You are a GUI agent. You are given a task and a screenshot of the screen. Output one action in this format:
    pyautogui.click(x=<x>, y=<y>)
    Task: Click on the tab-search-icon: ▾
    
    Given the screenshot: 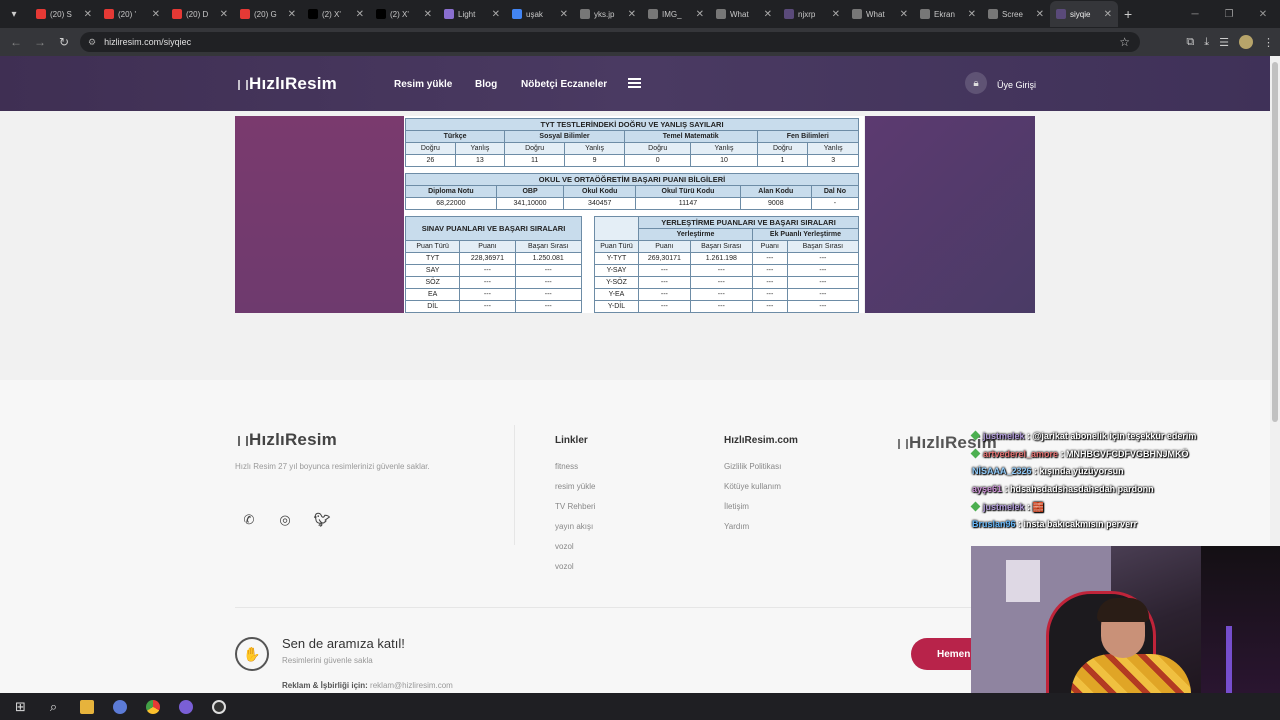 What is the action you would take?
    pyautogui.click(x=14, y=14)
    